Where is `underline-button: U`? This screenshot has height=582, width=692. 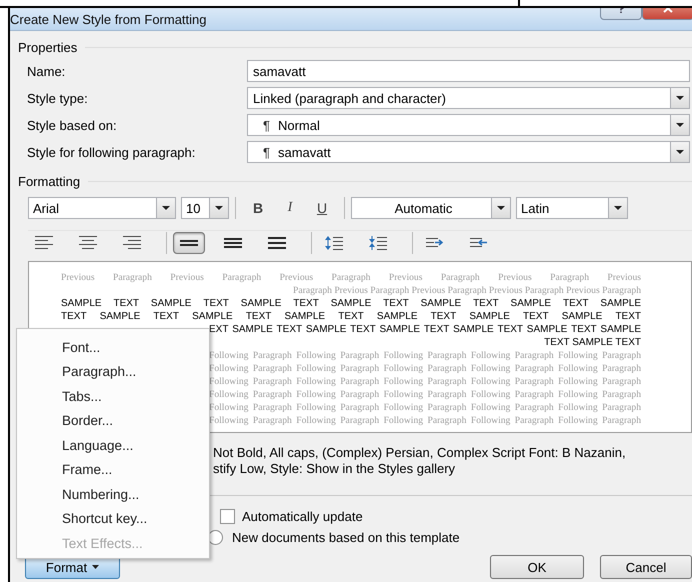
underline-button: U is located at coordinates (322, 208).